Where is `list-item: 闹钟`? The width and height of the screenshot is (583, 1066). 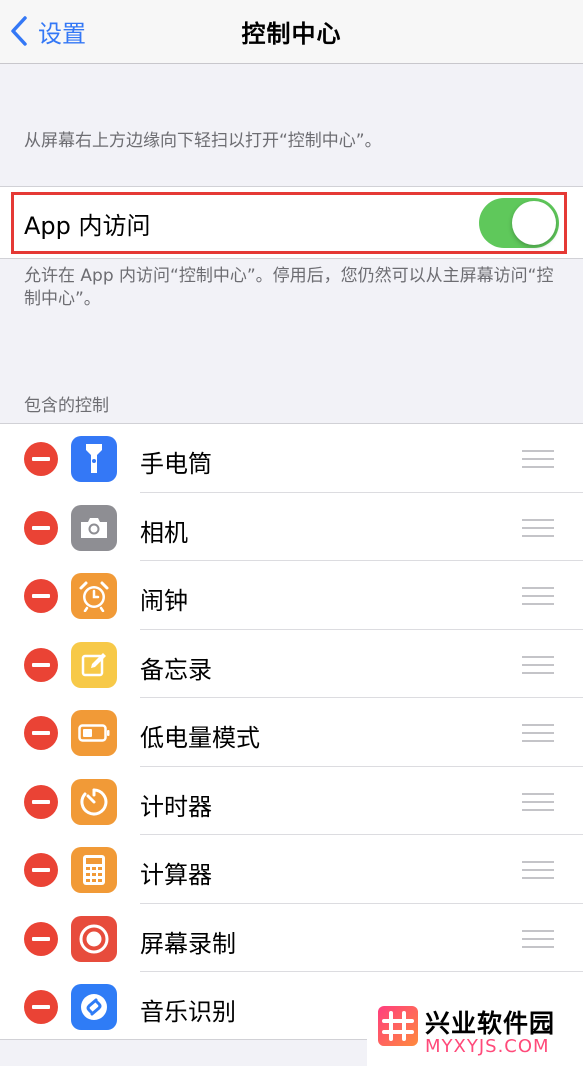
list-item: 闹钟 is located at coordinates (291, 595).